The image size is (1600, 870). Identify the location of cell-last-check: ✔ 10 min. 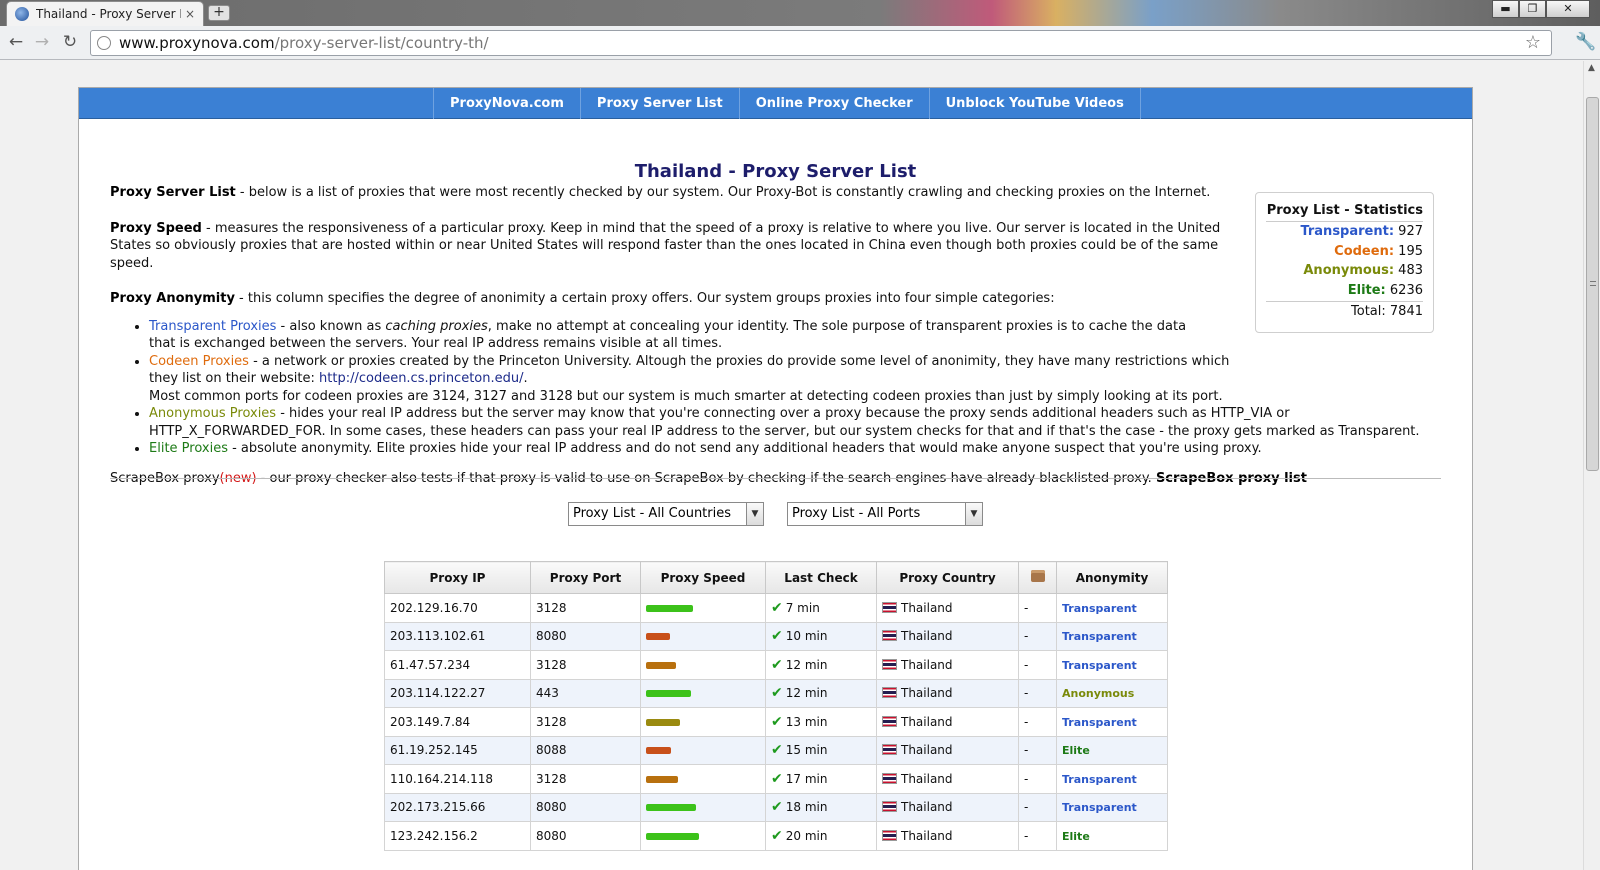
(821, 636).